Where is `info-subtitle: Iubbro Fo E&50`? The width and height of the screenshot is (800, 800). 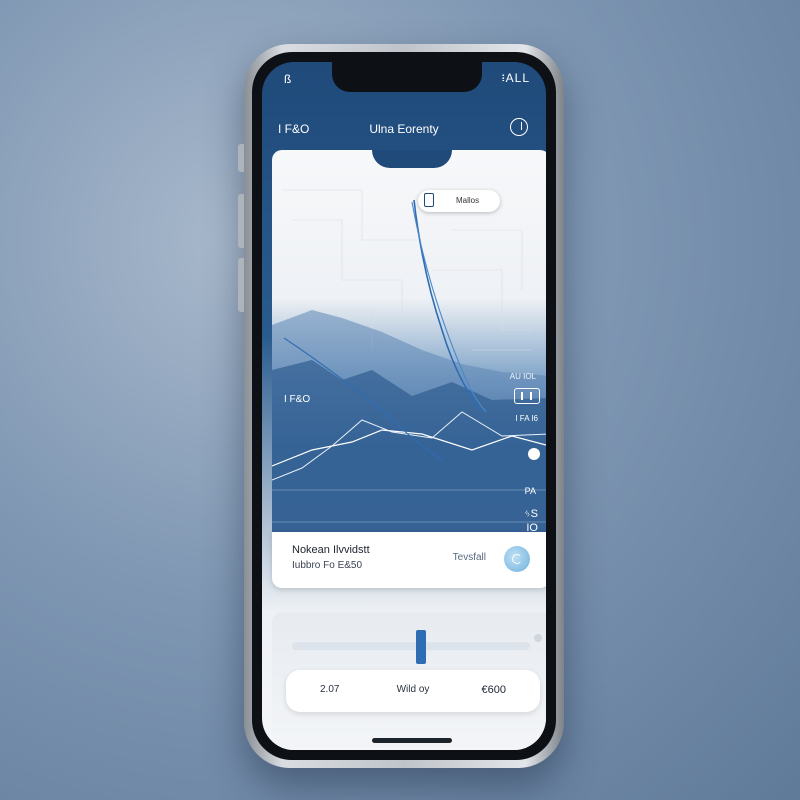 info-subtitle: Iubbro Fo E&50 is located at coordinates (327, 565).